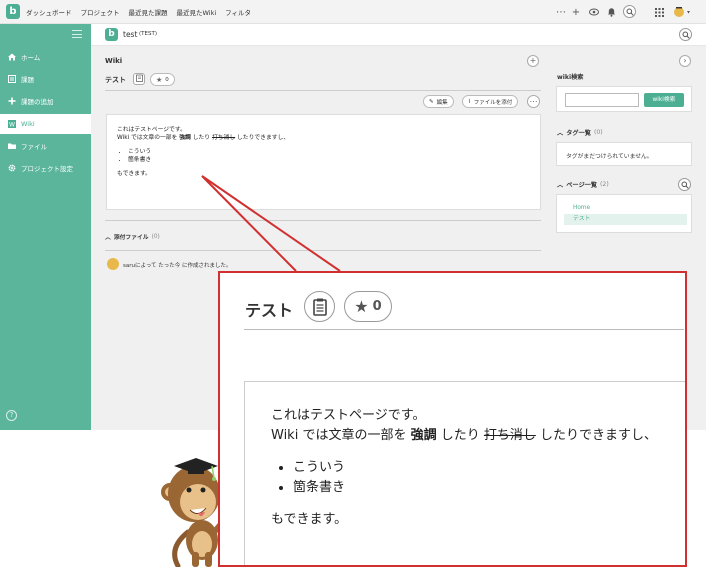 The width and height of the screenshot is (706, 567). What do you see at coordinates (489, 488) in the screenshot?
I see `list-item: 箇条書き` at bounding box center [489, 488].